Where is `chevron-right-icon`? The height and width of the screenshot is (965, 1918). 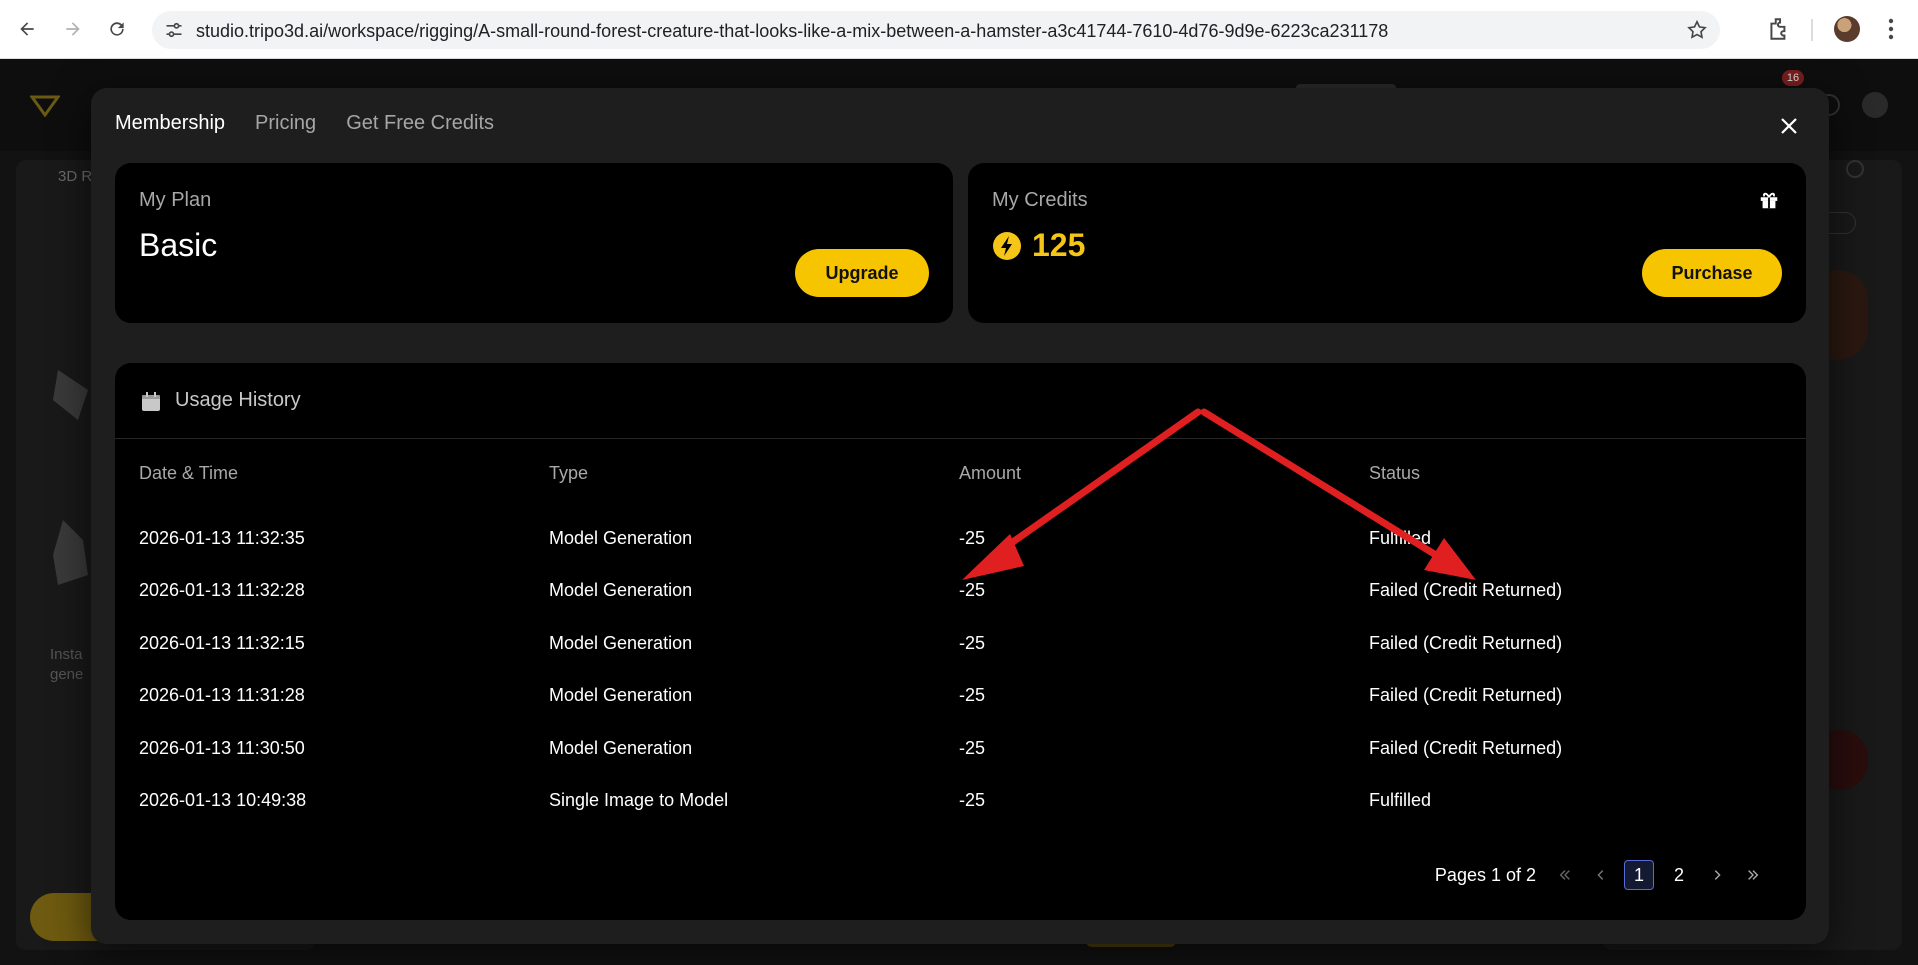
chevron-right-icon is located at coordinates (1717, 875).